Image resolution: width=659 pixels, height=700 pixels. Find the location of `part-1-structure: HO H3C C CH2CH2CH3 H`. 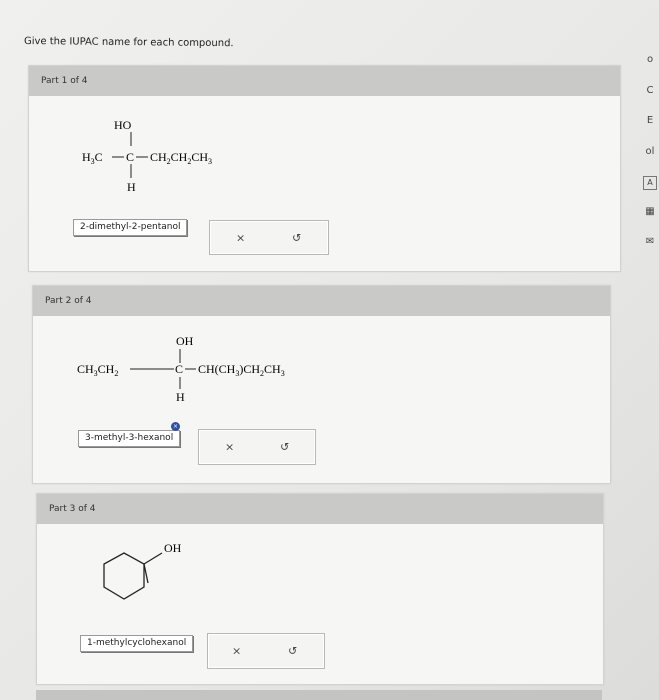

part-1-structure: HO H3C C CH2CH2CH3 H is located at coordinates (147, 156).